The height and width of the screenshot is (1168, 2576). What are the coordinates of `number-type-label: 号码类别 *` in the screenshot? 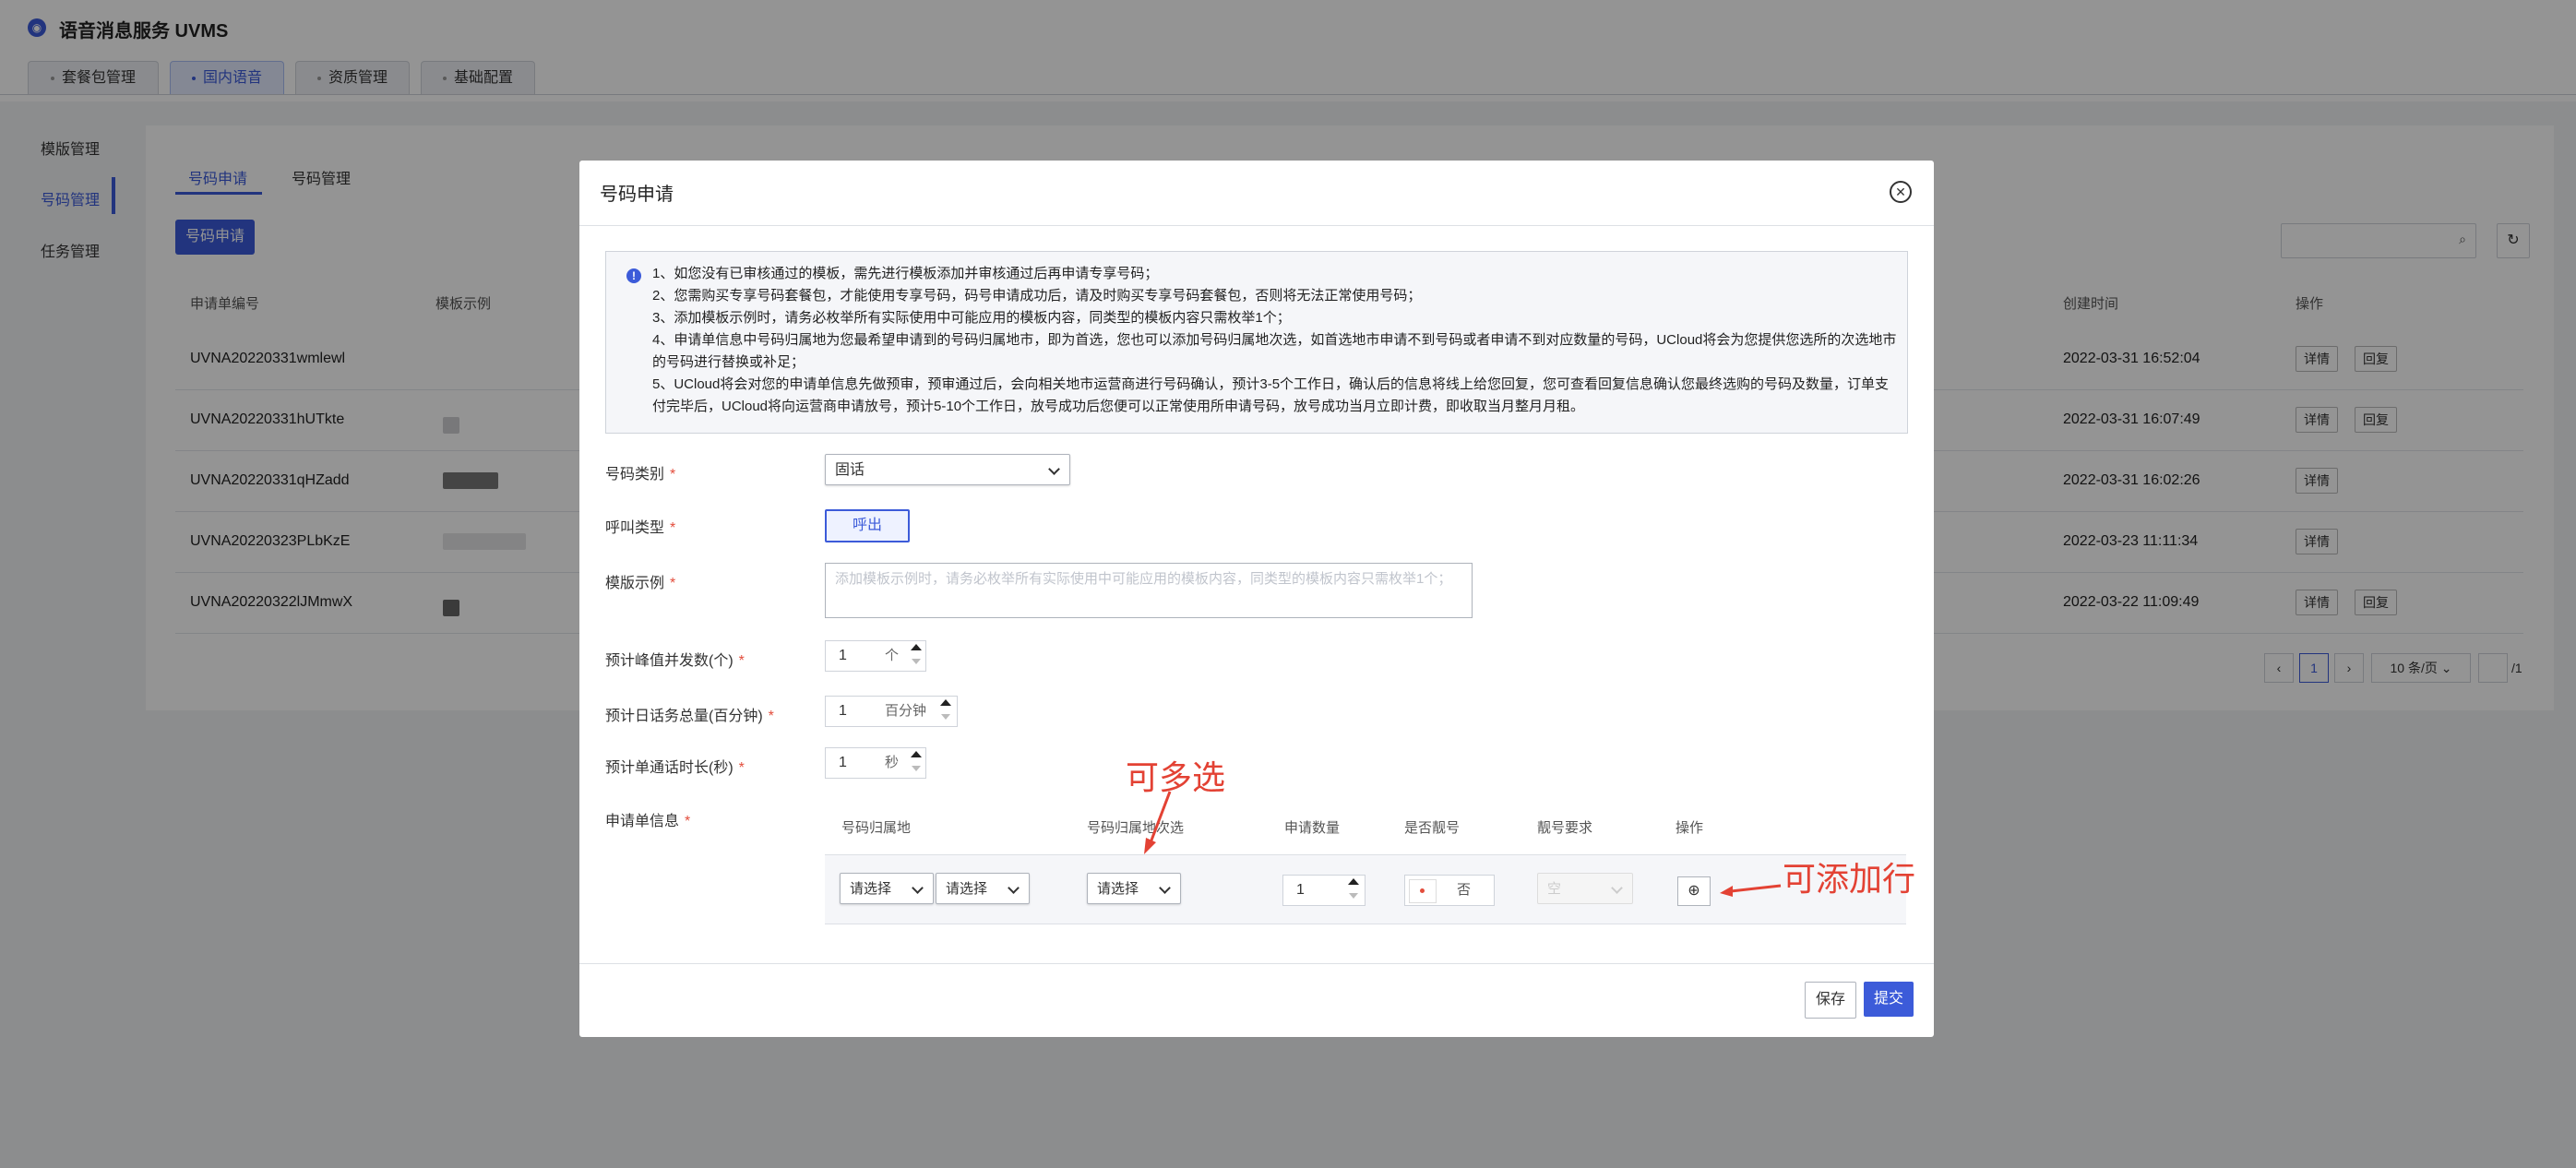 It's located at (640, 472).